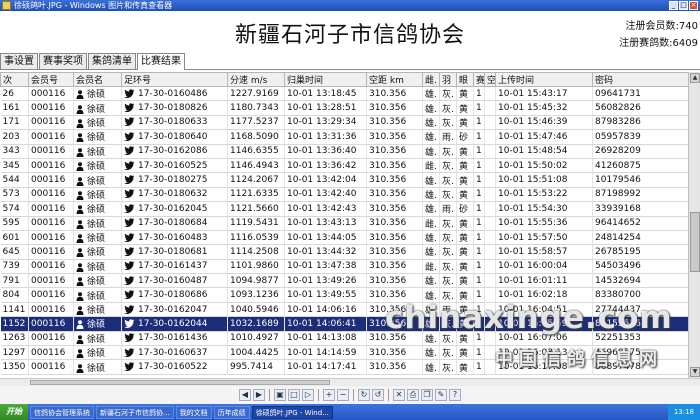 The image size is (700, 420). What do you see at coordinates (6, 5) in the screenshot?
I see `app-icon` at bounding box center [6, 5].